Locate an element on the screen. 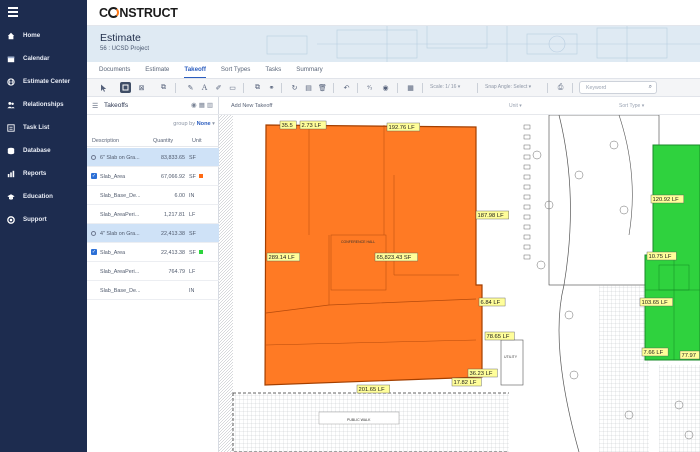 This screenshot has height=452, width=700. sidebar-item-task-list: Task List is located at coordinates (43, 127).